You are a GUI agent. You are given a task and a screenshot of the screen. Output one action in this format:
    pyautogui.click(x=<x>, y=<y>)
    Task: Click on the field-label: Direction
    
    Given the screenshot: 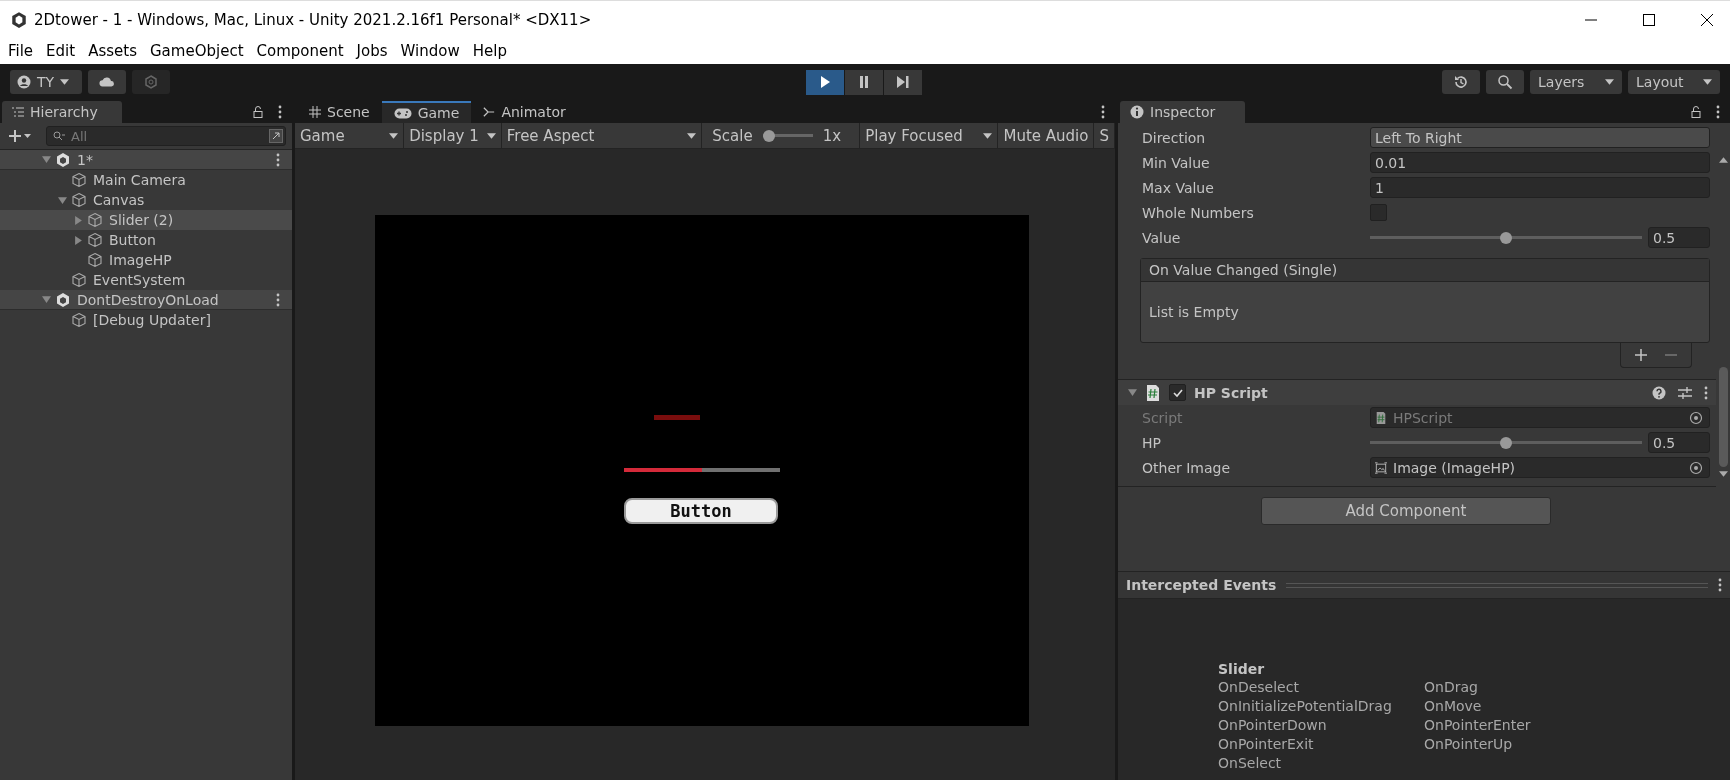 What is the action you would take?
    pyautogui.click(x=1174, y=137)
    